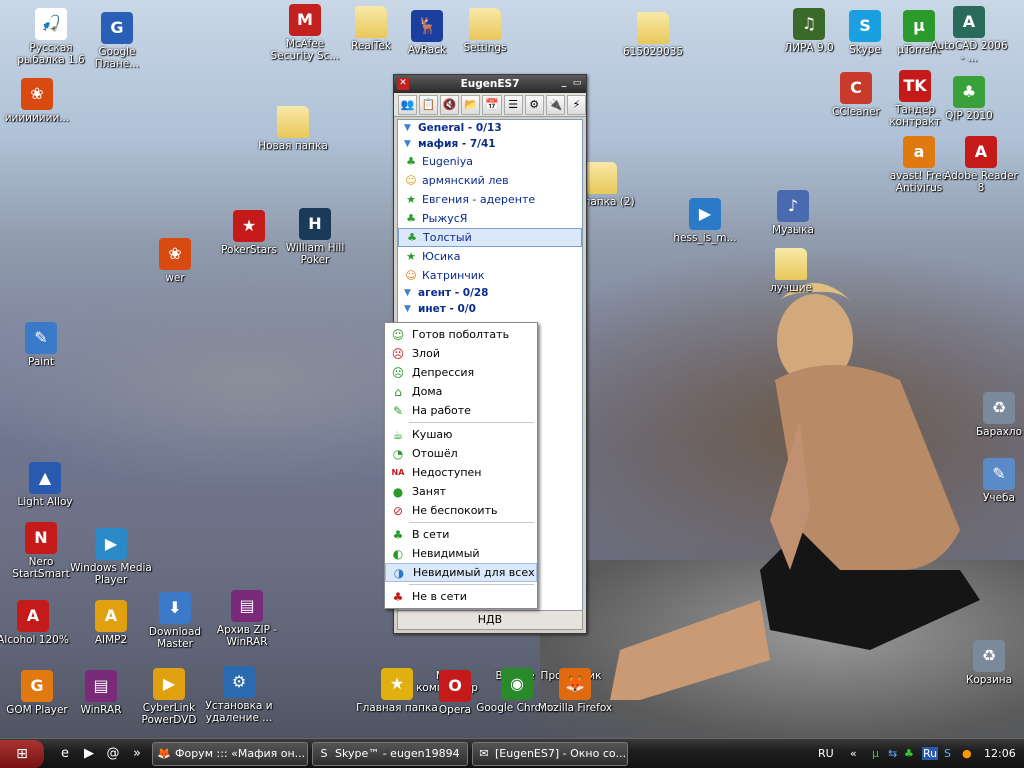 The image size is (1024, 768). What do you see at coordinates (461, 434) in the screenshot?
I see `status-menu-item: ☕ Кушаю` at bounding box center [461, 434].